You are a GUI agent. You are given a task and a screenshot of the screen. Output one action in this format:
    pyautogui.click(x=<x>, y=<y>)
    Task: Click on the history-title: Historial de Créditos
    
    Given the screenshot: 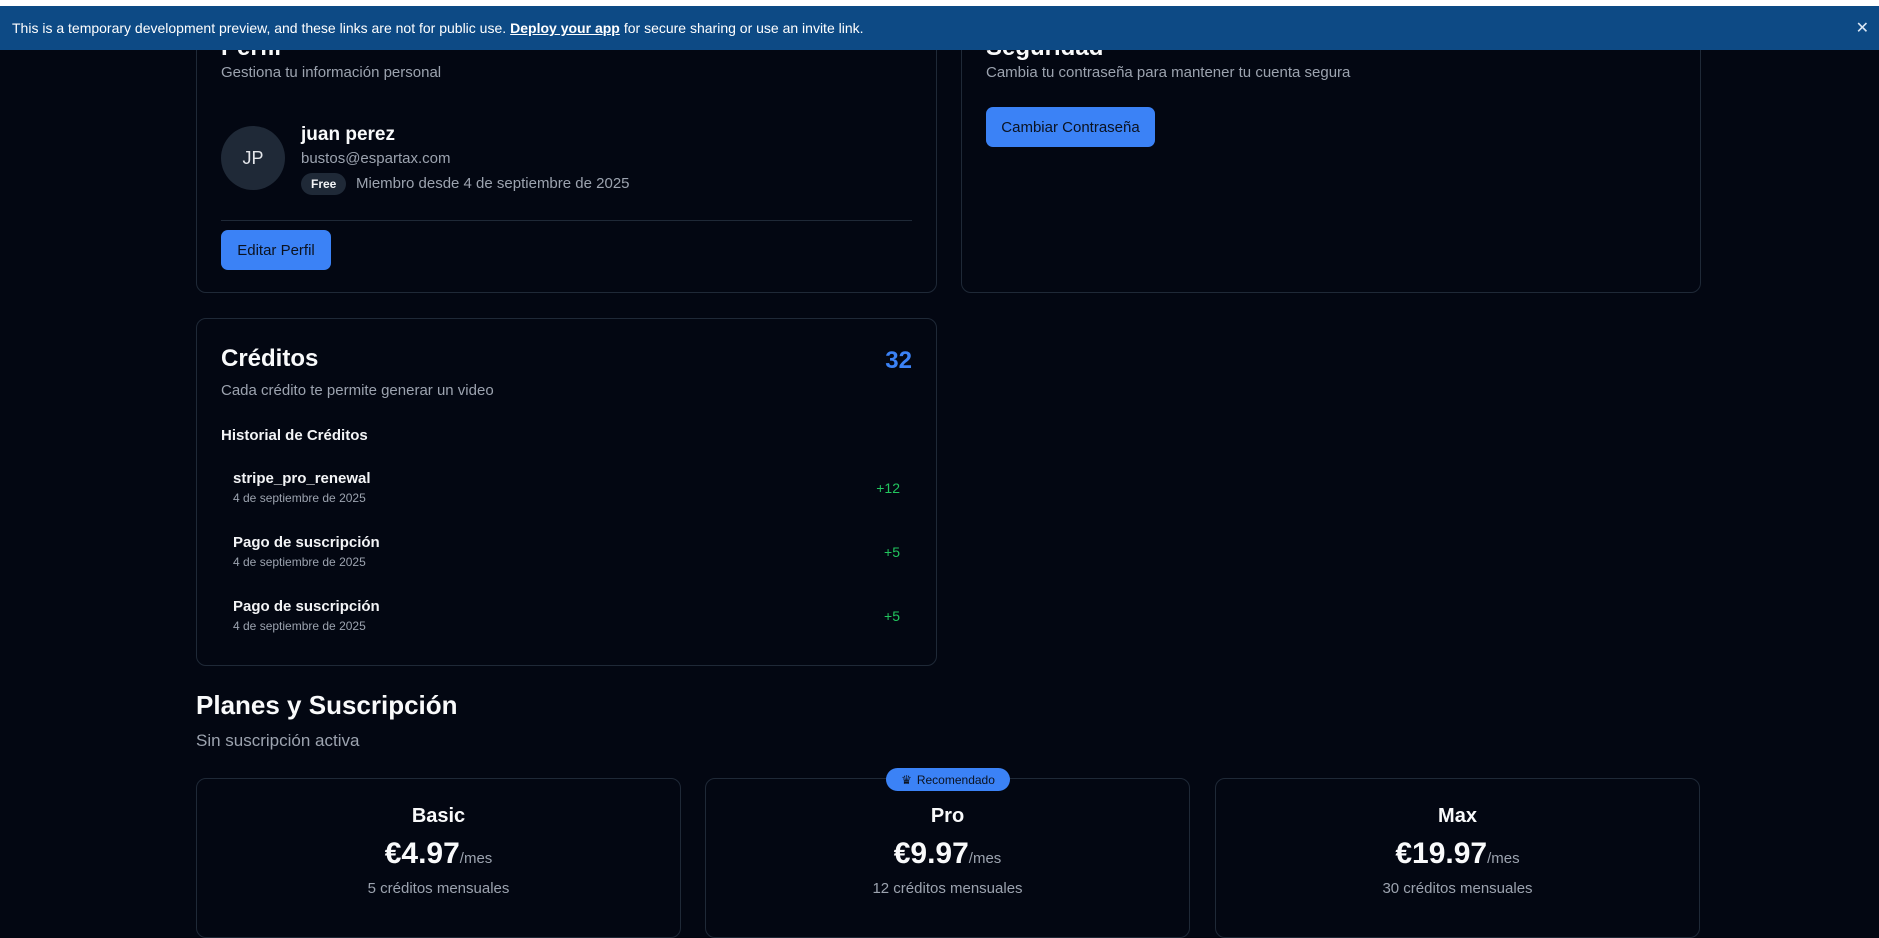 What is the action you would take?
    pyautogui.click(x=294, y=435)
    